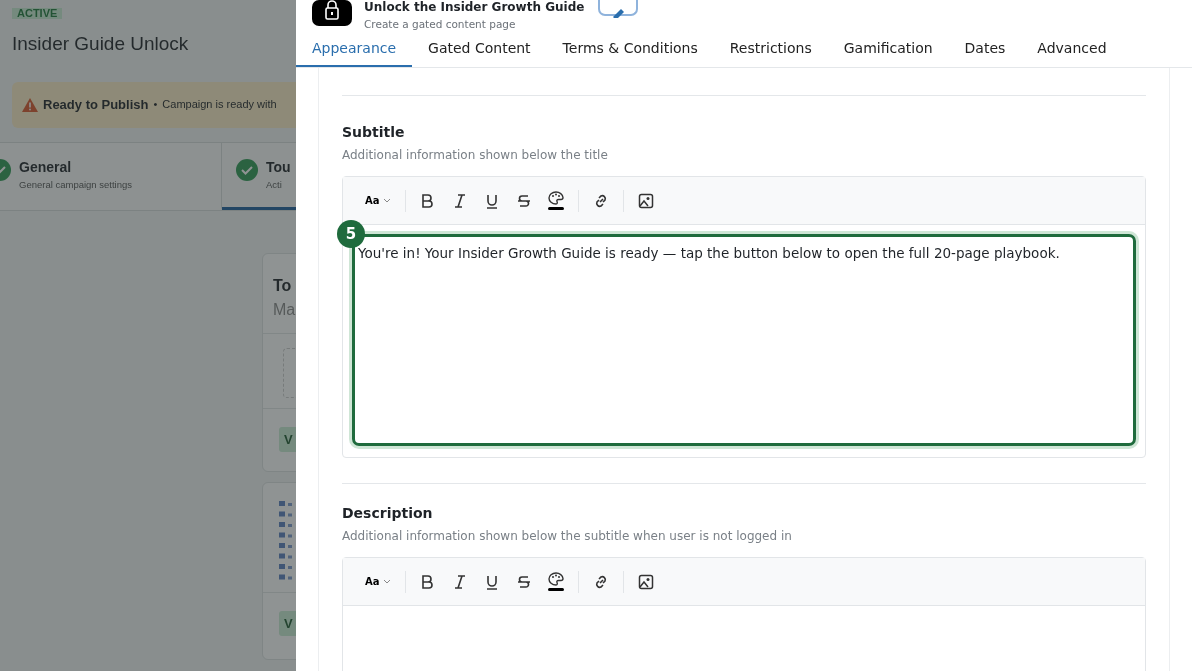 The height and width of the screenshot is (671, 1192). Describe the element at coordinates (75, 184) in the screenshot. I see `step-subtitle: General campaign settings` at that location.